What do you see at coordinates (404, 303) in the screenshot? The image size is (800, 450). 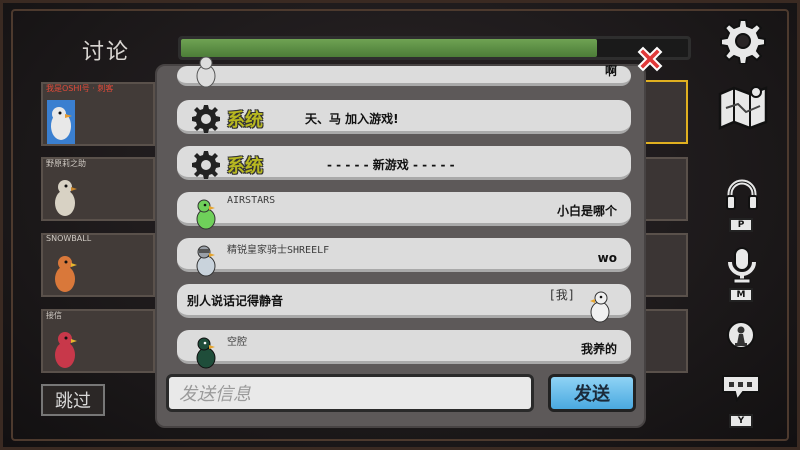 I see `chat-message-self: 别人说话记得静音 [我]` at bounding box center [404, 303].